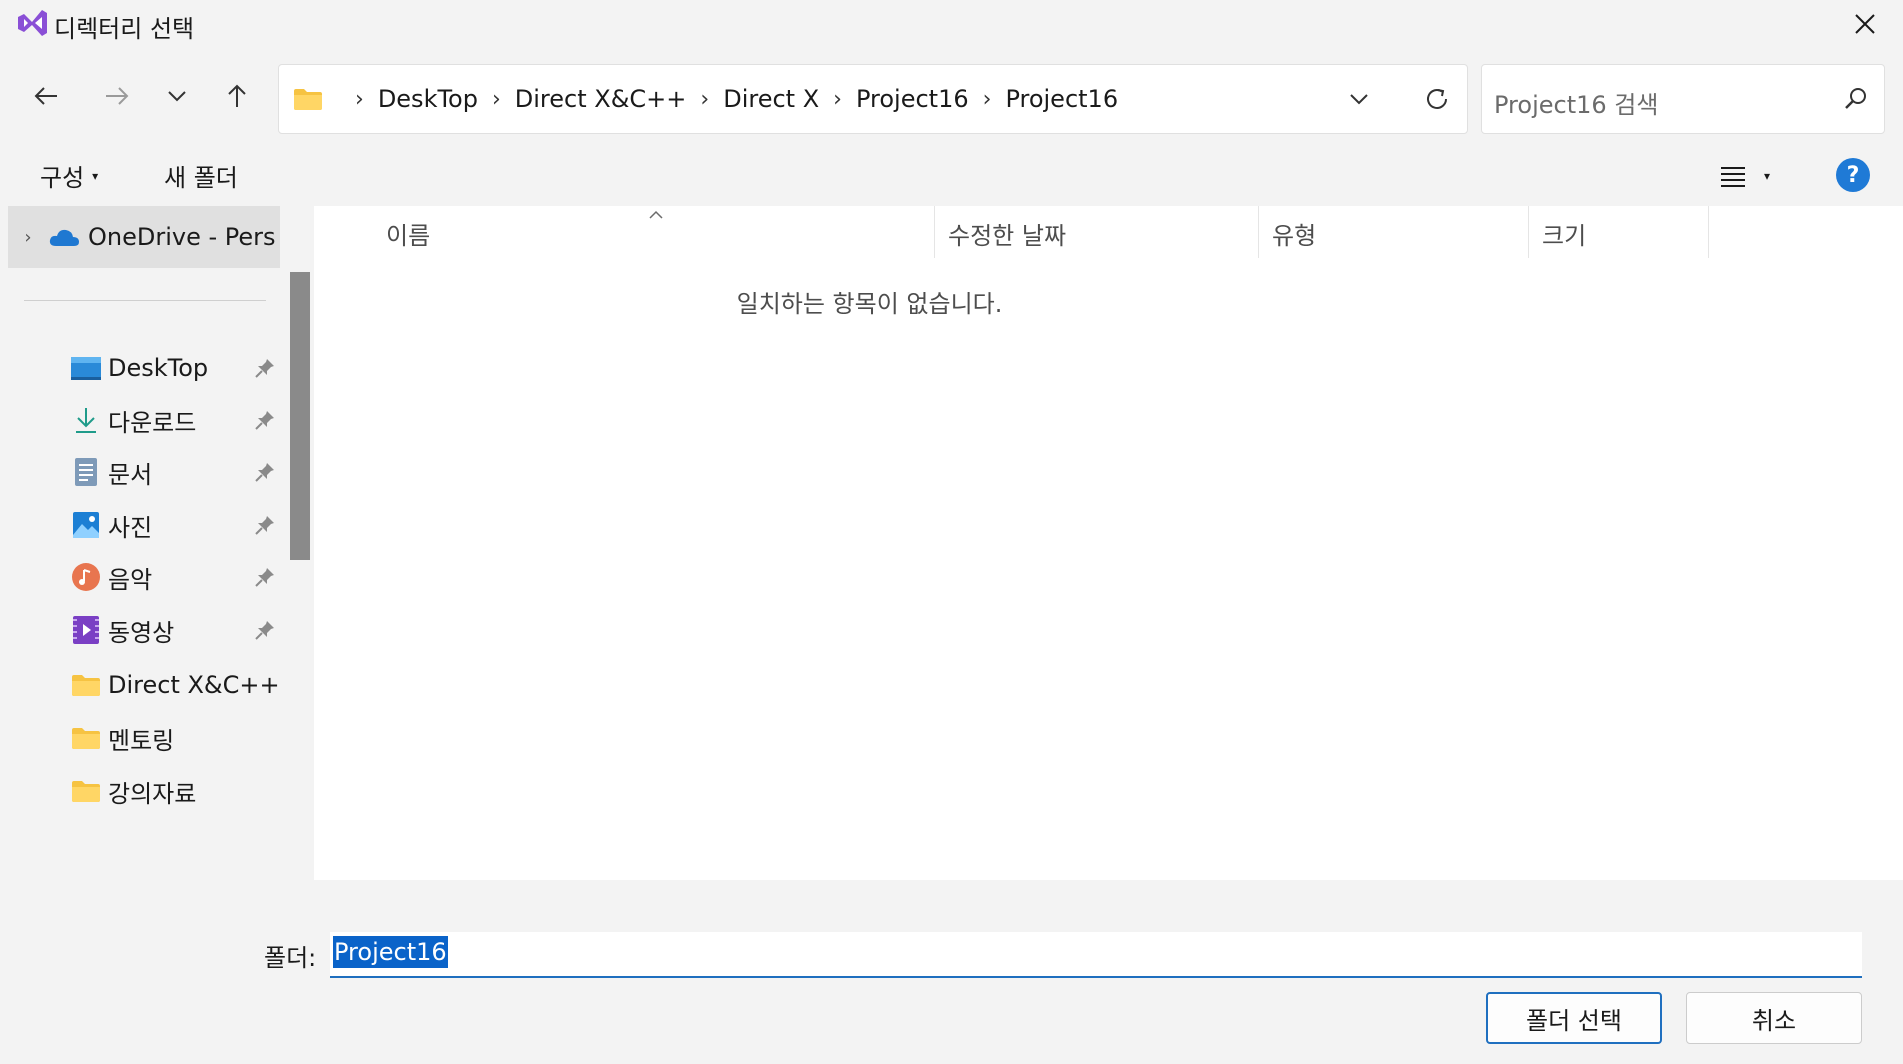 The image size is (1903, 1064). Describe the element at coordinates (152, 793) in the screenshot. I see `sidebar-item-label: 강의자료` at that location.